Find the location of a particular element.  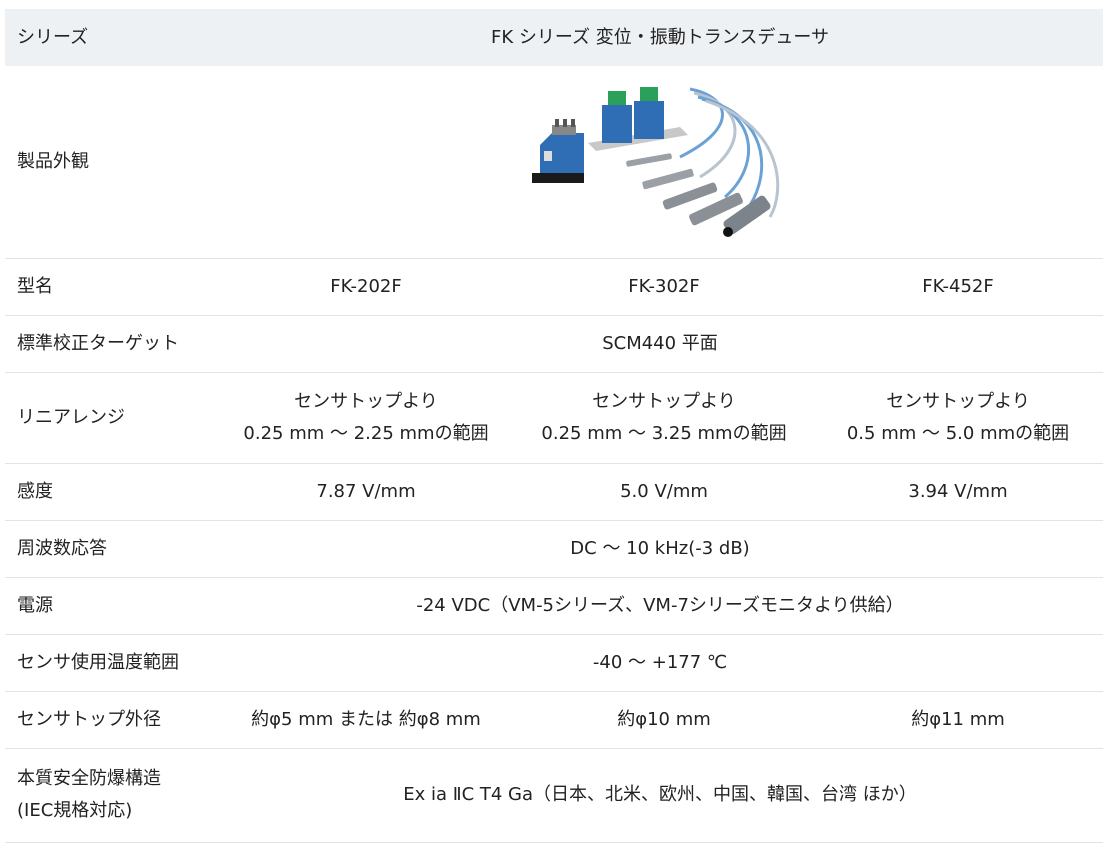

temperature-row: センサ使用温度範囲 -40 ～ +177 ℃ is located at coordinates (554, 663).